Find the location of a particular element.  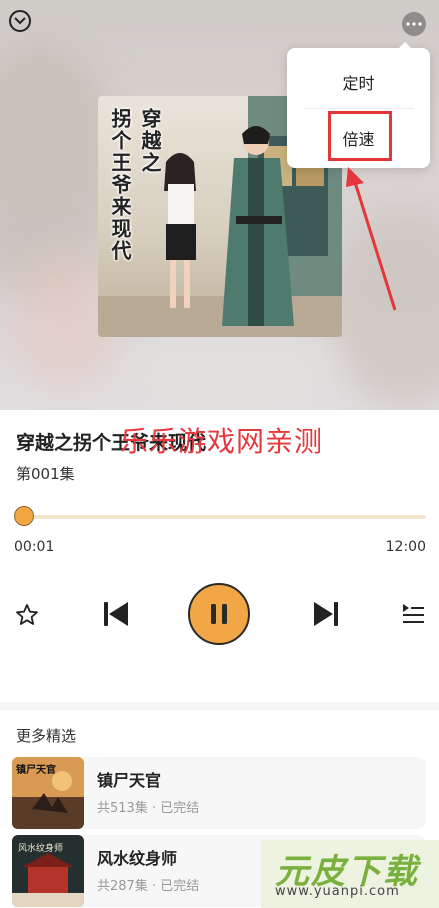

favorite-button is located at coordinates (27, 615).